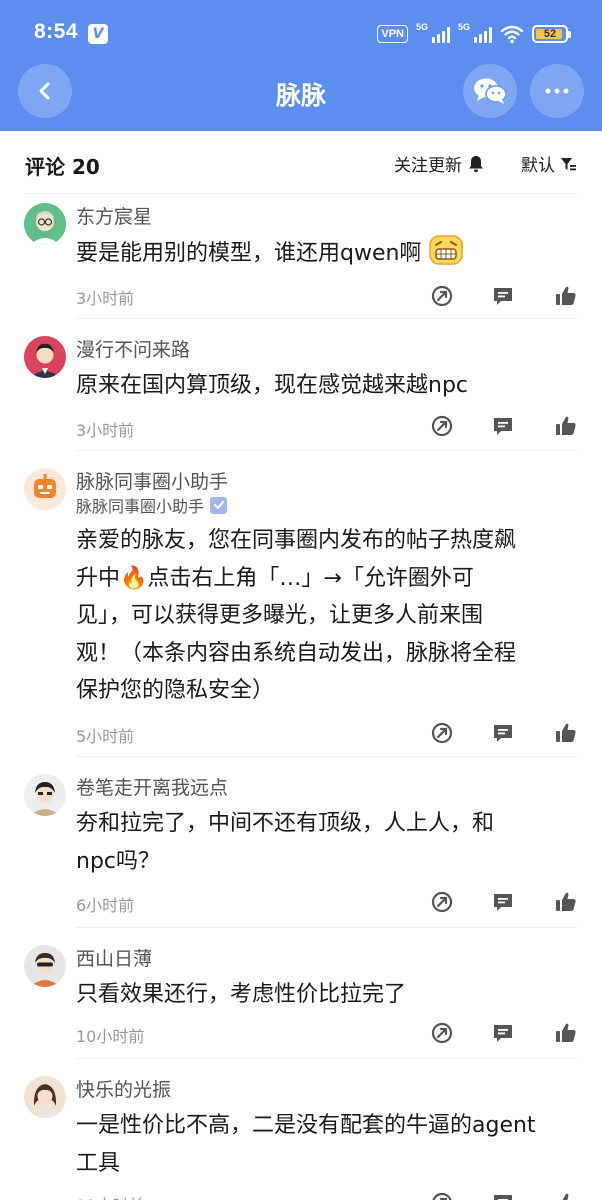 Image resolution: width=602 pixels, height=1200 pixels. Describe the element at coordinates (152, 480) in the screenshot. I see `comment-author: 脉脉同事圈小助手` at that location.